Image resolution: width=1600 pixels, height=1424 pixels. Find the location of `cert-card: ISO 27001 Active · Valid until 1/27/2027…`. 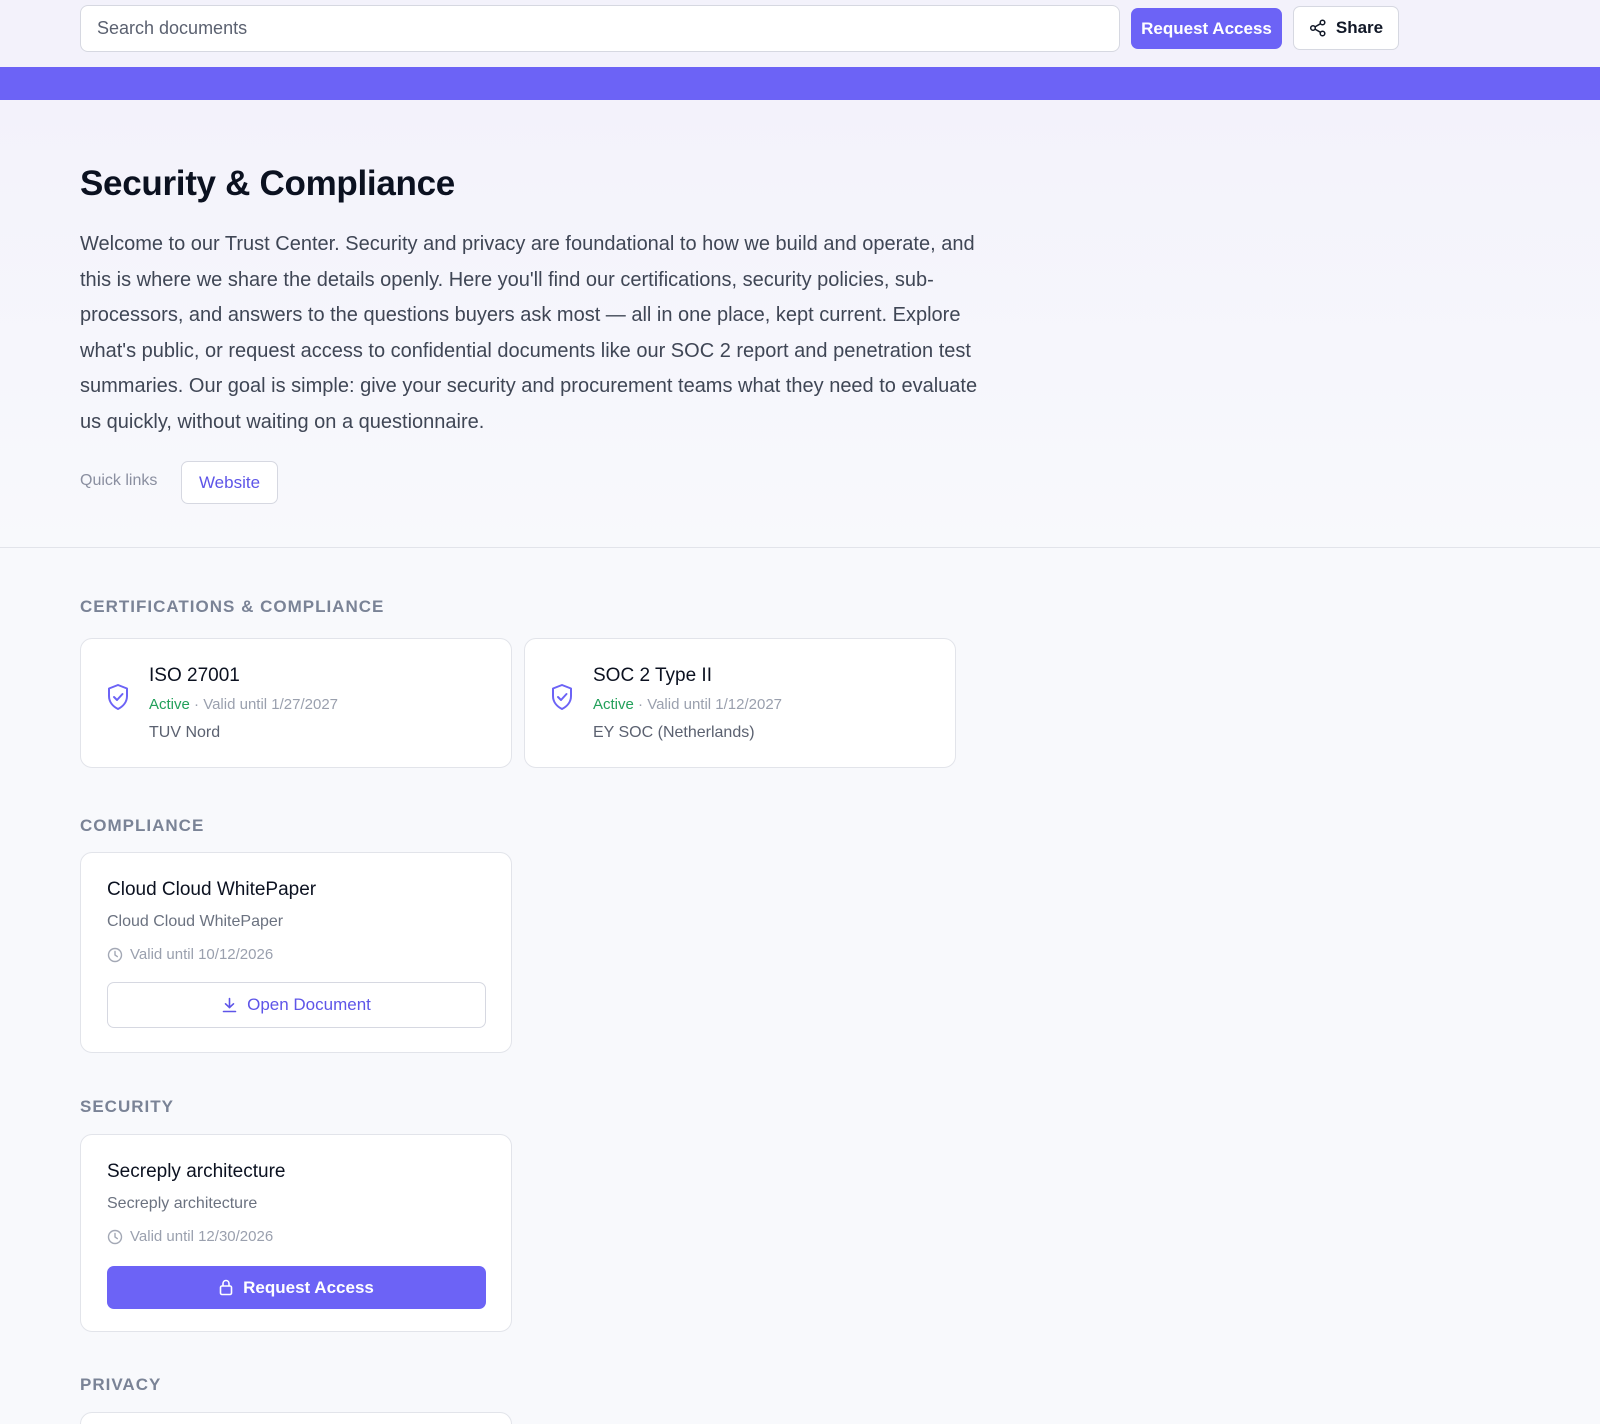

cert-card: ISO 27001 Active · Valid until 1/27/2027… is located at coordinates (296, 703).